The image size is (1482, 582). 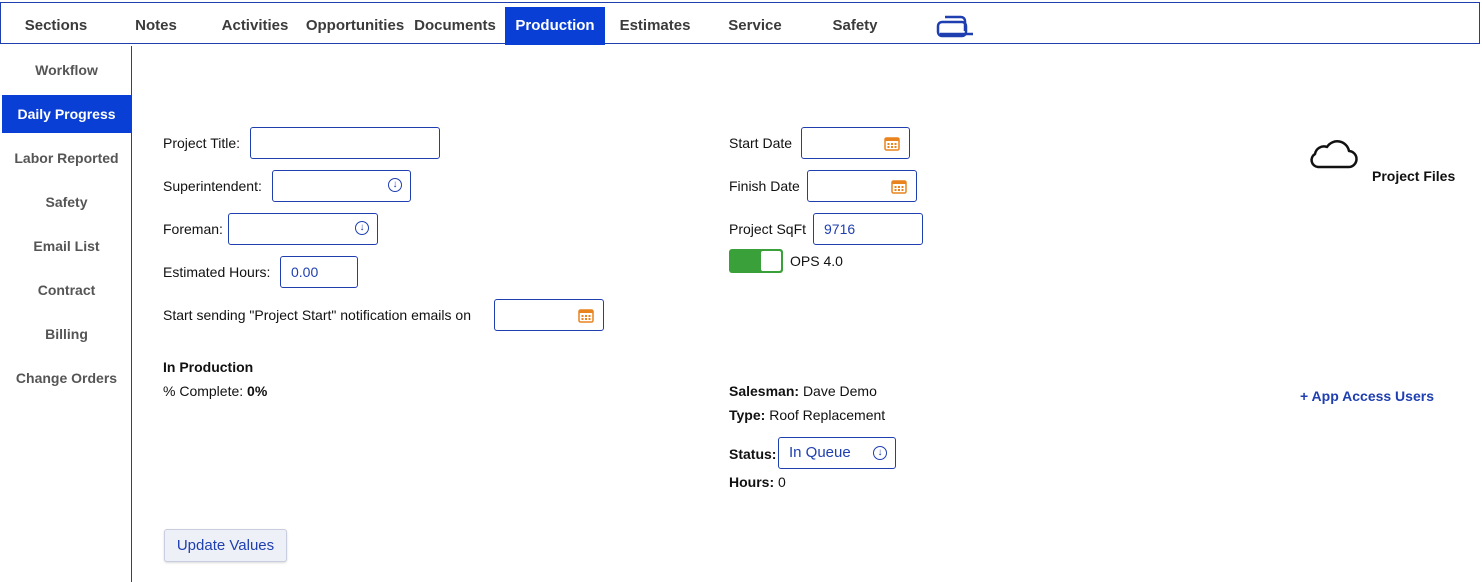 What do you see at coordinates (66, 158) in the screenshot?
I see `sidebar-item-labor-reported: Labor Reported` at bounding box center [66, 158].